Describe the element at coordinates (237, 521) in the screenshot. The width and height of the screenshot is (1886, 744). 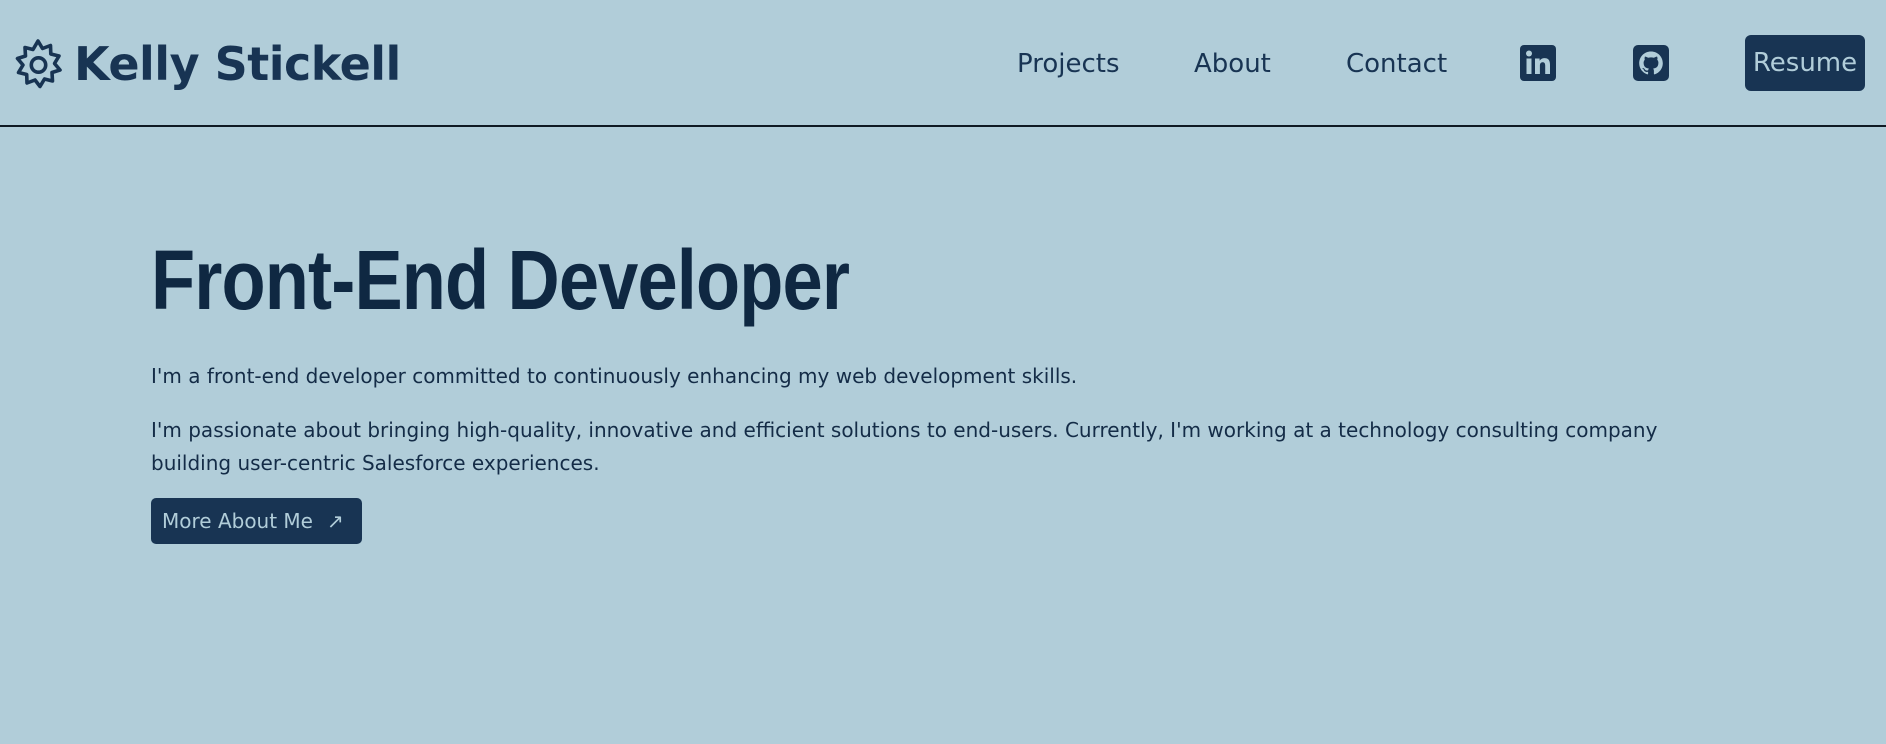
I see `more-about-me-label: More About Me` at that location.